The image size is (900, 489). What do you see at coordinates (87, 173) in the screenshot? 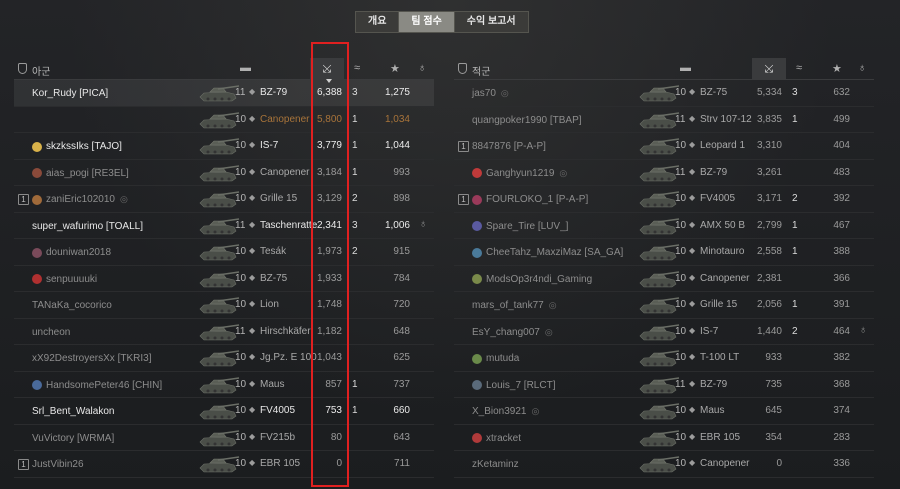
I see `player-name: aias_pogi [RE3EL]` at bounding box center [87, 173].